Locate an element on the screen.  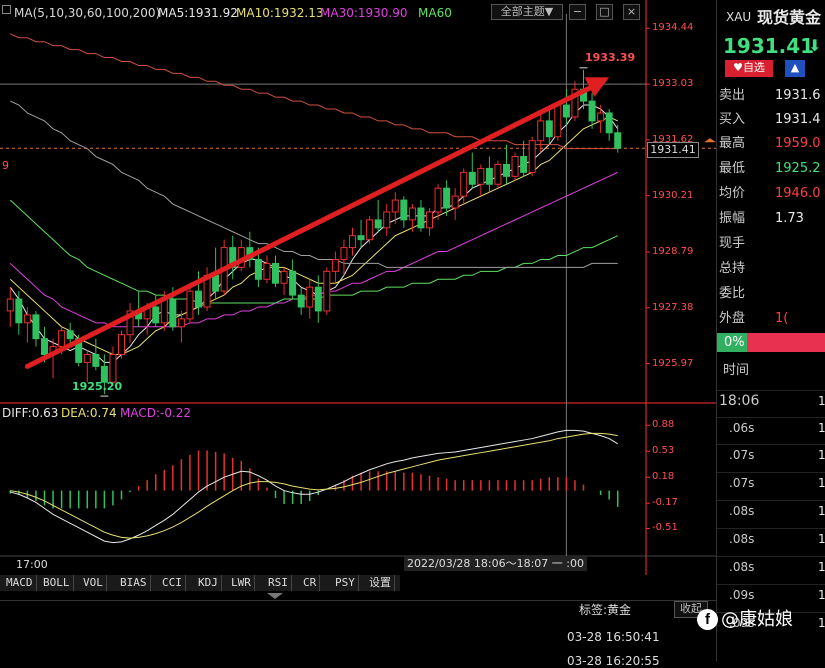
y-tick-label: 1925.97 is located at coordinates (673, 363).